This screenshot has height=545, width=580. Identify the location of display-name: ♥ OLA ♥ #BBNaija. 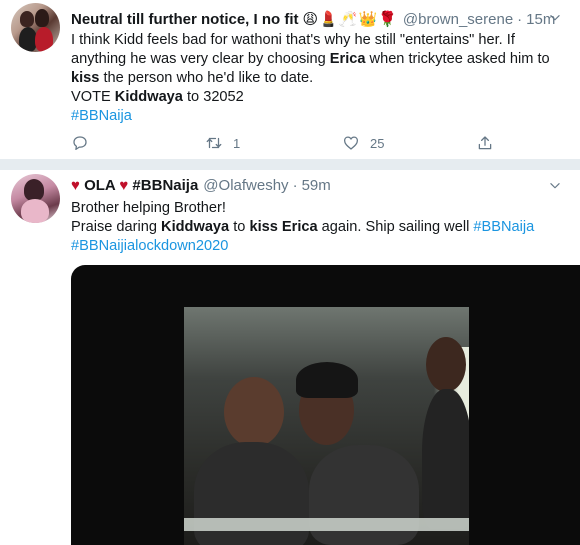
(134, 185).